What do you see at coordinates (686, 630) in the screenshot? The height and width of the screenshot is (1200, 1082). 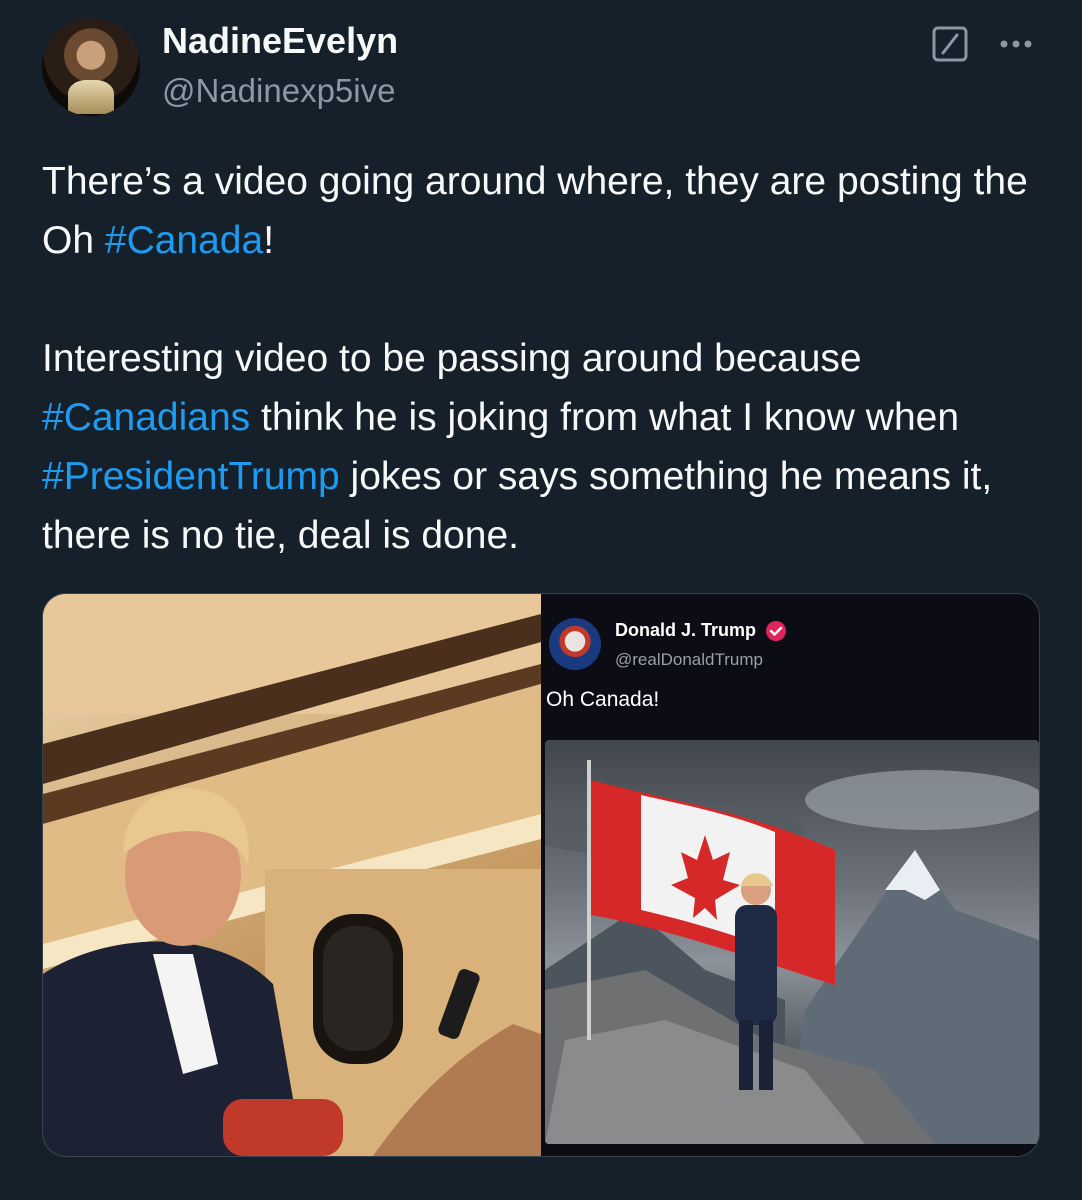 I see `embedded-post-name: Donald J. Trump` at bounding box center [686, 630].